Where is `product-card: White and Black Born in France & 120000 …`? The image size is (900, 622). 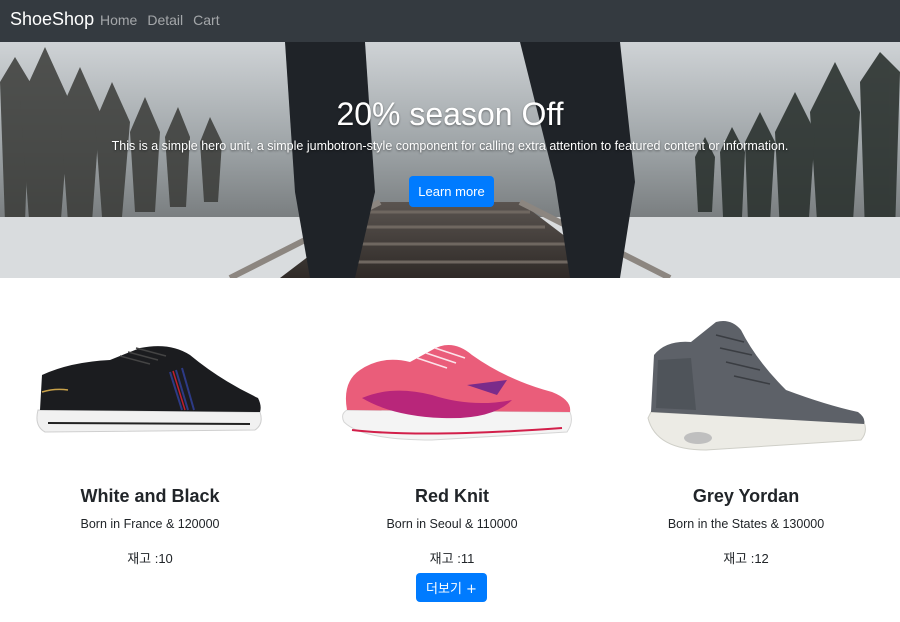 product-card: White and Black Born in France & 120000 … is located at coordinates (150, 435).